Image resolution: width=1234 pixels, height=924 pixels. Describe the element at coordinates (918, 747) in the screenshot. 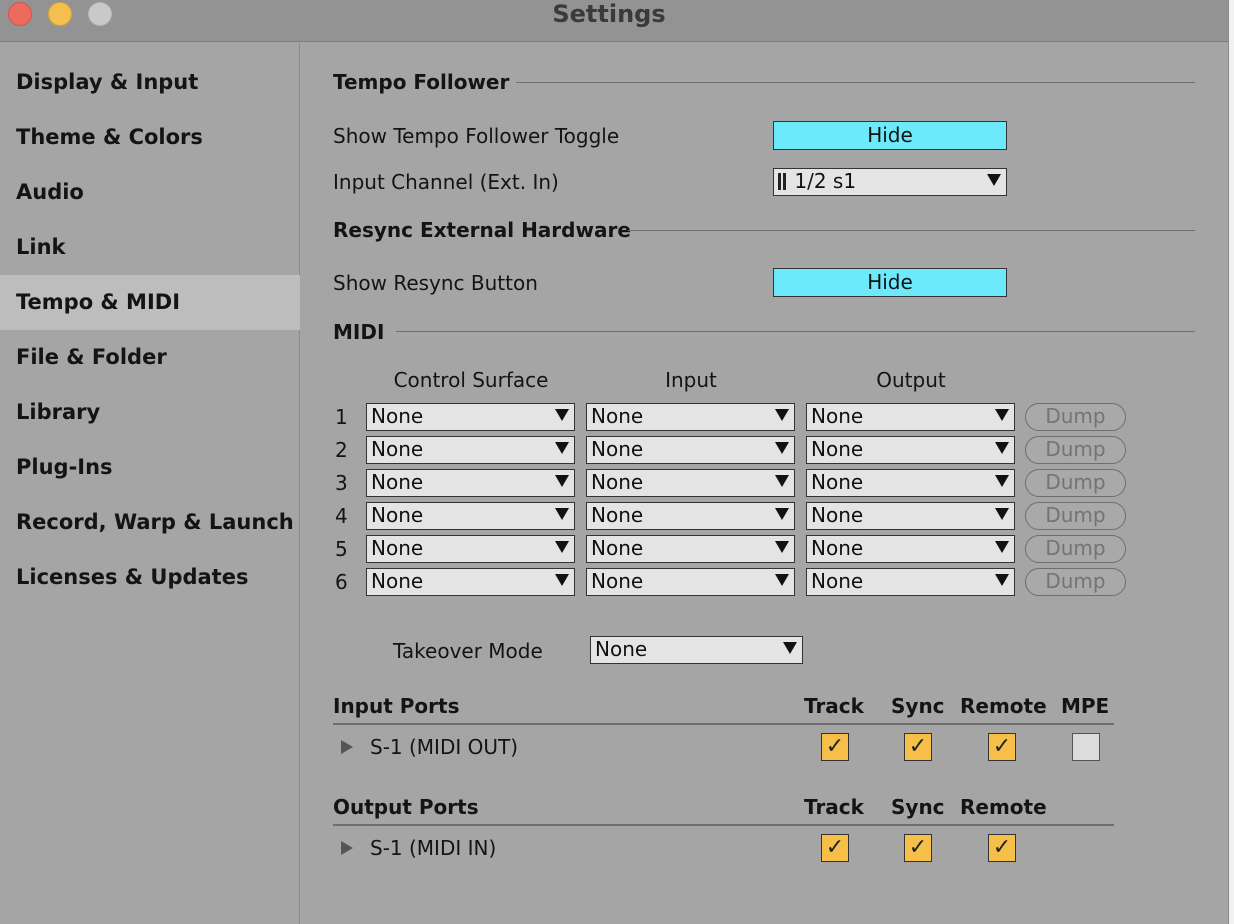

I see `input-port-sync-checkbox: ✓` at that location.